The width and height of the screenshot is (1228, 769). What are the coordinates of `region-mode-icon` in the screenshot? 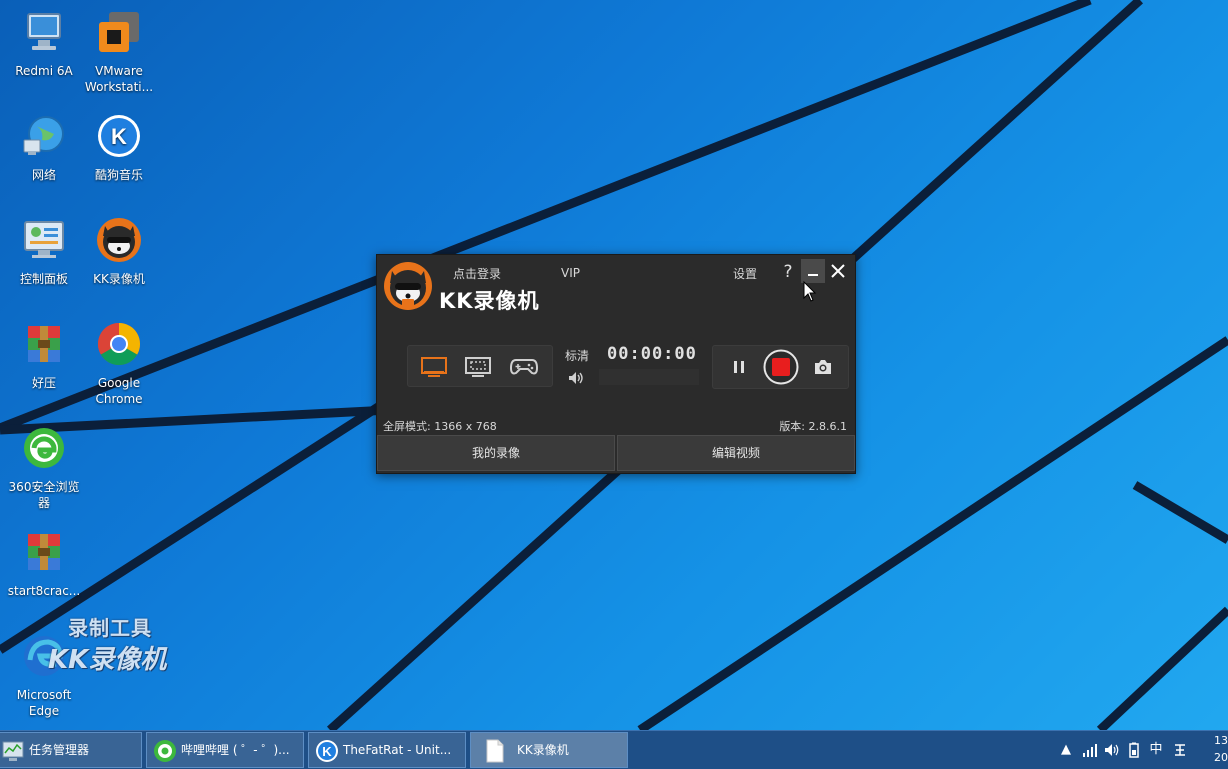 It's located at (478, 366).